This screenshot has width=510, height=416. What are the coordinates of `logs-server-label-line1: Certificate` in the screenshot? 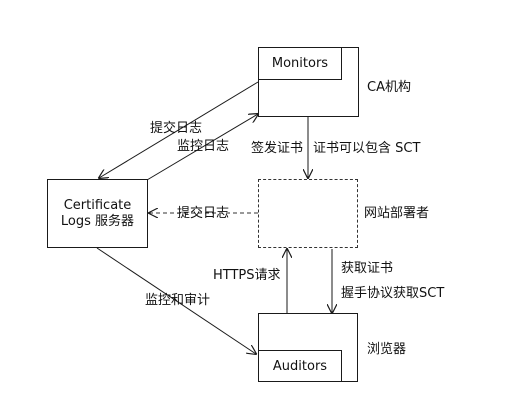 It's located at (97, 205).